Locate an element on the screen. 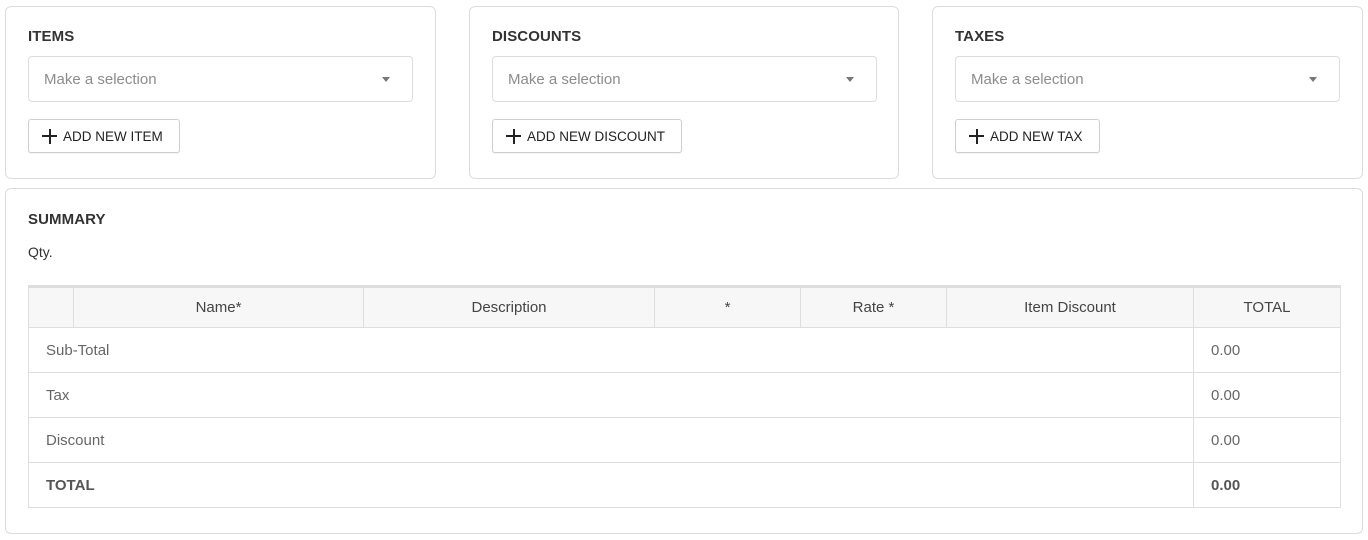 This screenshot has height=540, width=1368. discount-label: Discount is located at coordinates (611, 440).